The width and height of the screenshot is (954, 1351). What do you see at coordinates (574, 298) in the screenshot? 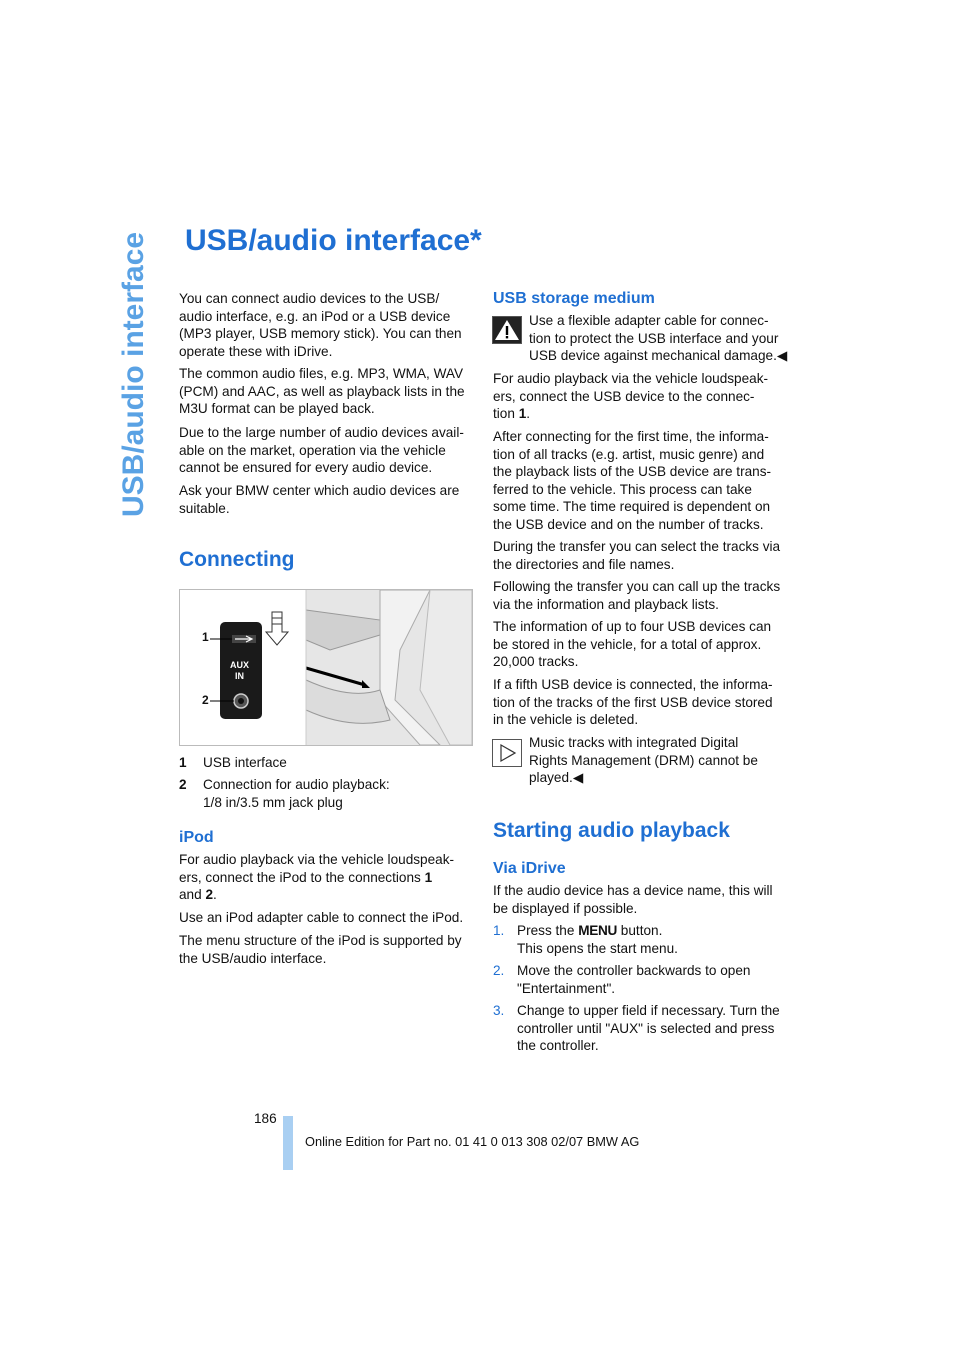
I see `usb-storage-heading: USB storage medium` at bounding box center [574, 298].